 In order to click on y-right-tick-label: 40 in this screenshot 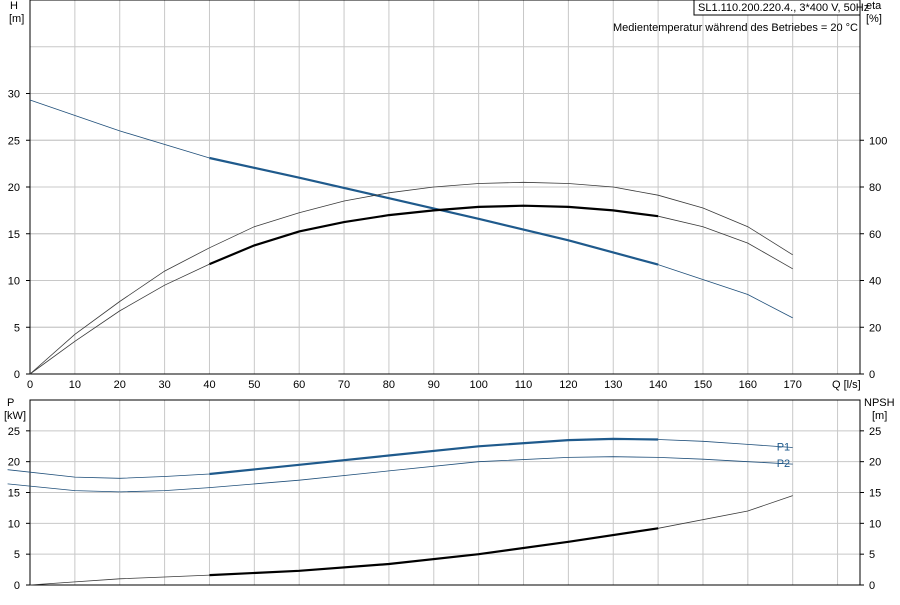, I will do `click(875, 282)`.